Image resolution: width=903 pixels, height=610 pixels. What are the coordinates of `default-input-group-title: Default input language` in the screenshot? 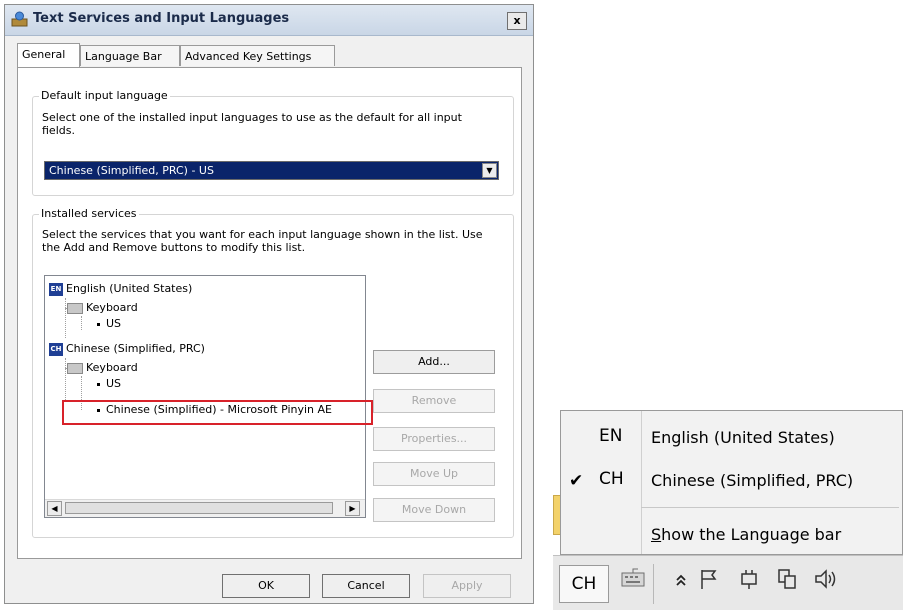 It's located at (104, 95).